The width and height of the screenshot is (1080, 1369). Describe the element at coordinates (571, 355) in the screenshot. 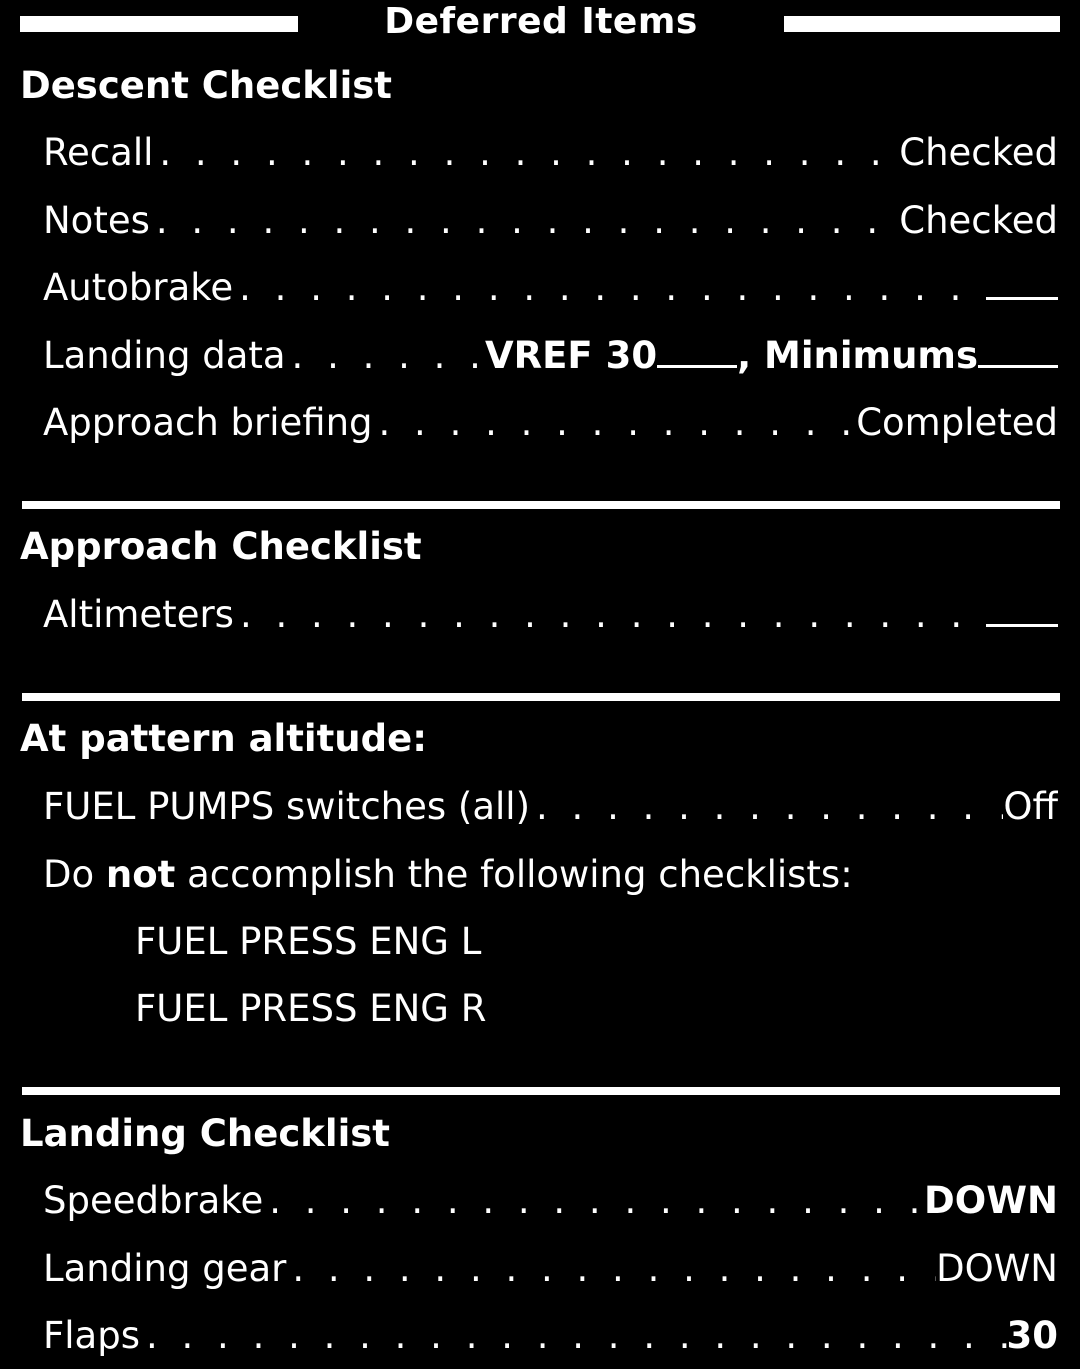

I see `vref-label: VREF 30` at that location.